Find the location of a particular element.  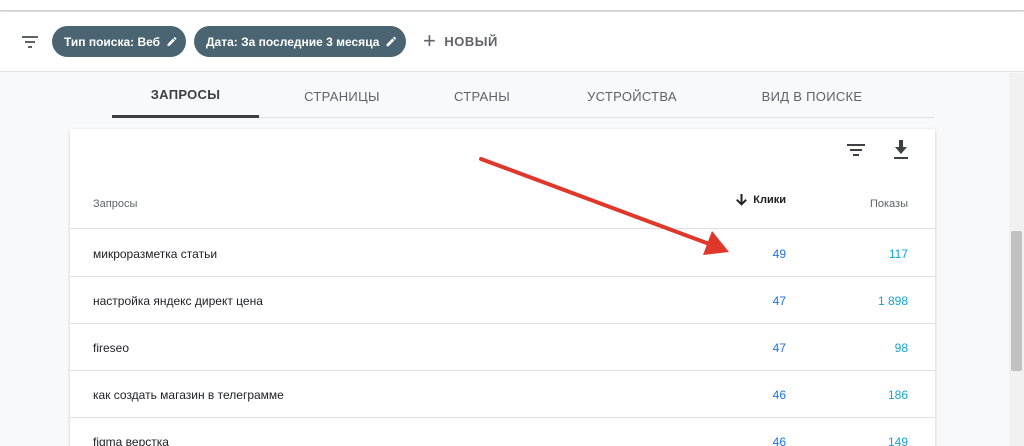

chip-search-type: Тип поиска: Веб is located at coordinates (119, 41).